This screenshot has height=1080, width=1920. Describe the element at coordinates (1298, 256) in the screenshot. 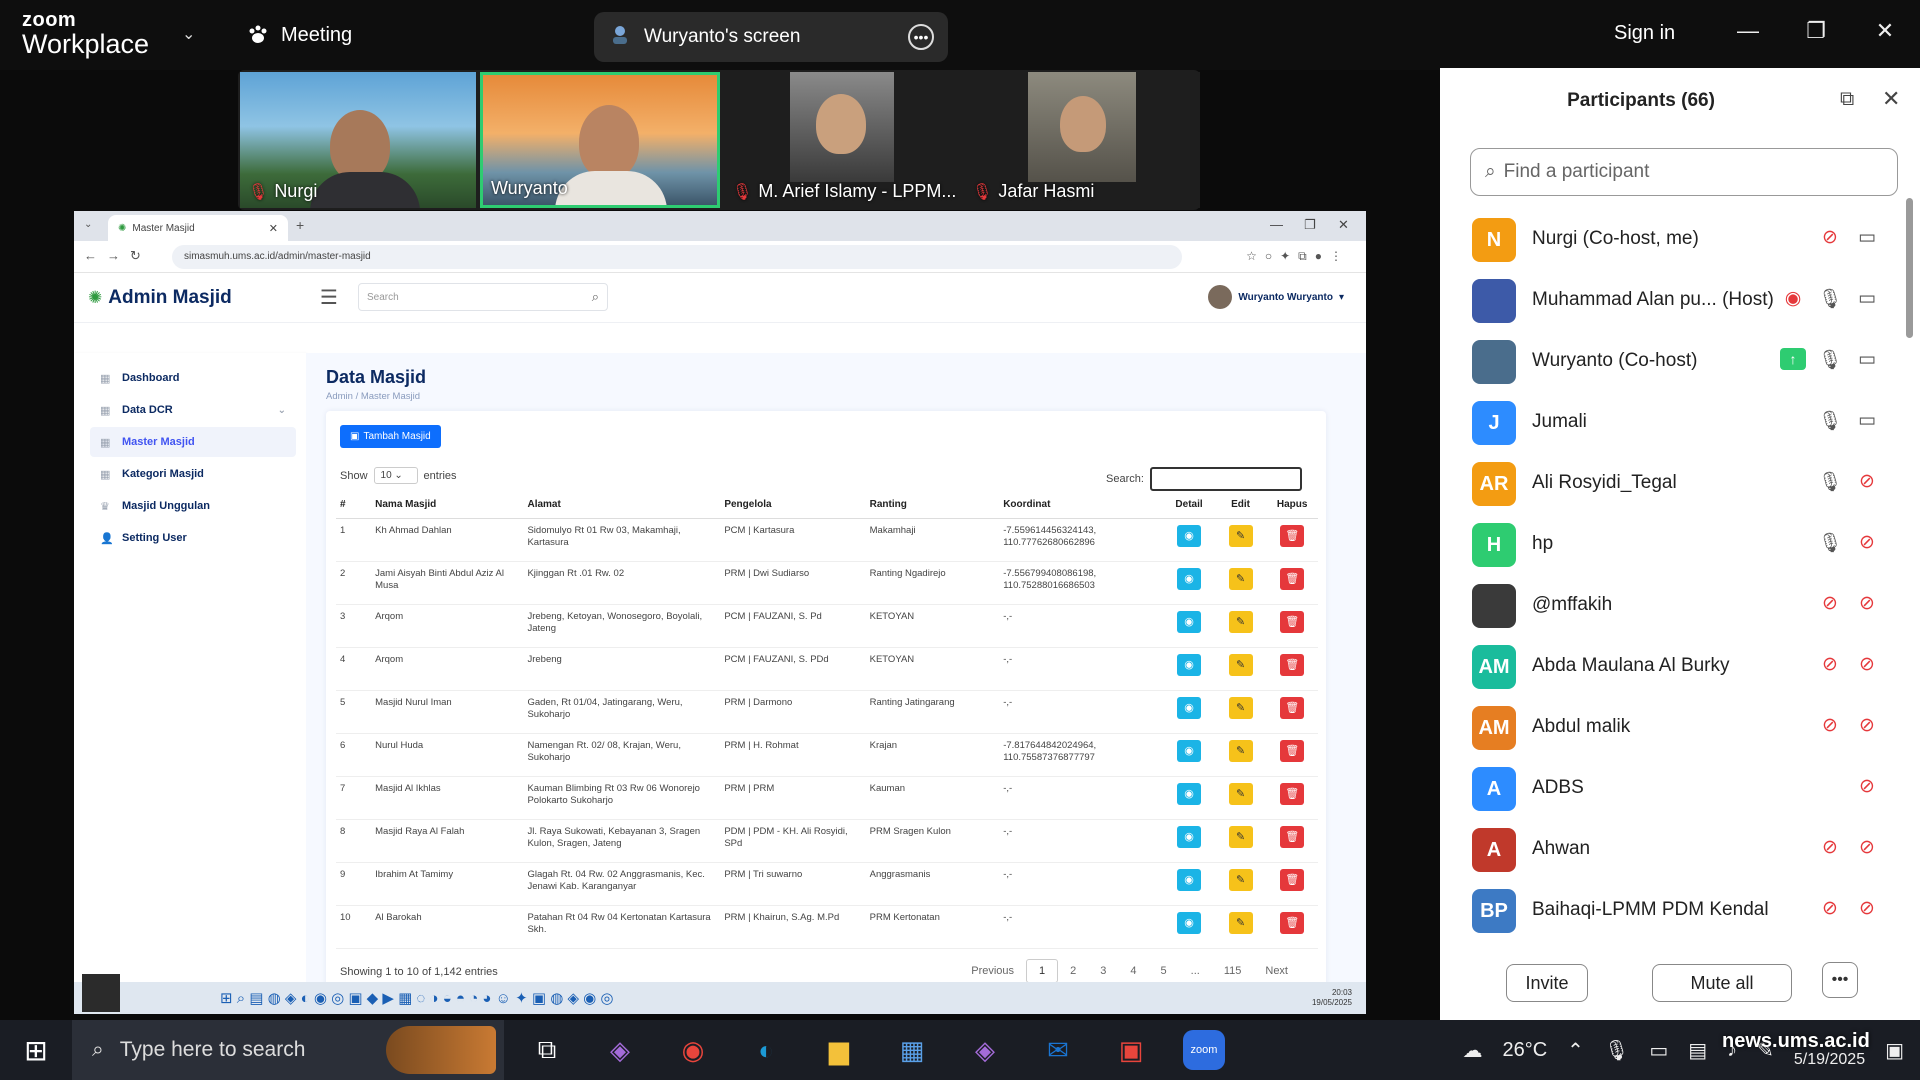

I see `extension-icons: ☆○✦⧉●⋮` at that location.